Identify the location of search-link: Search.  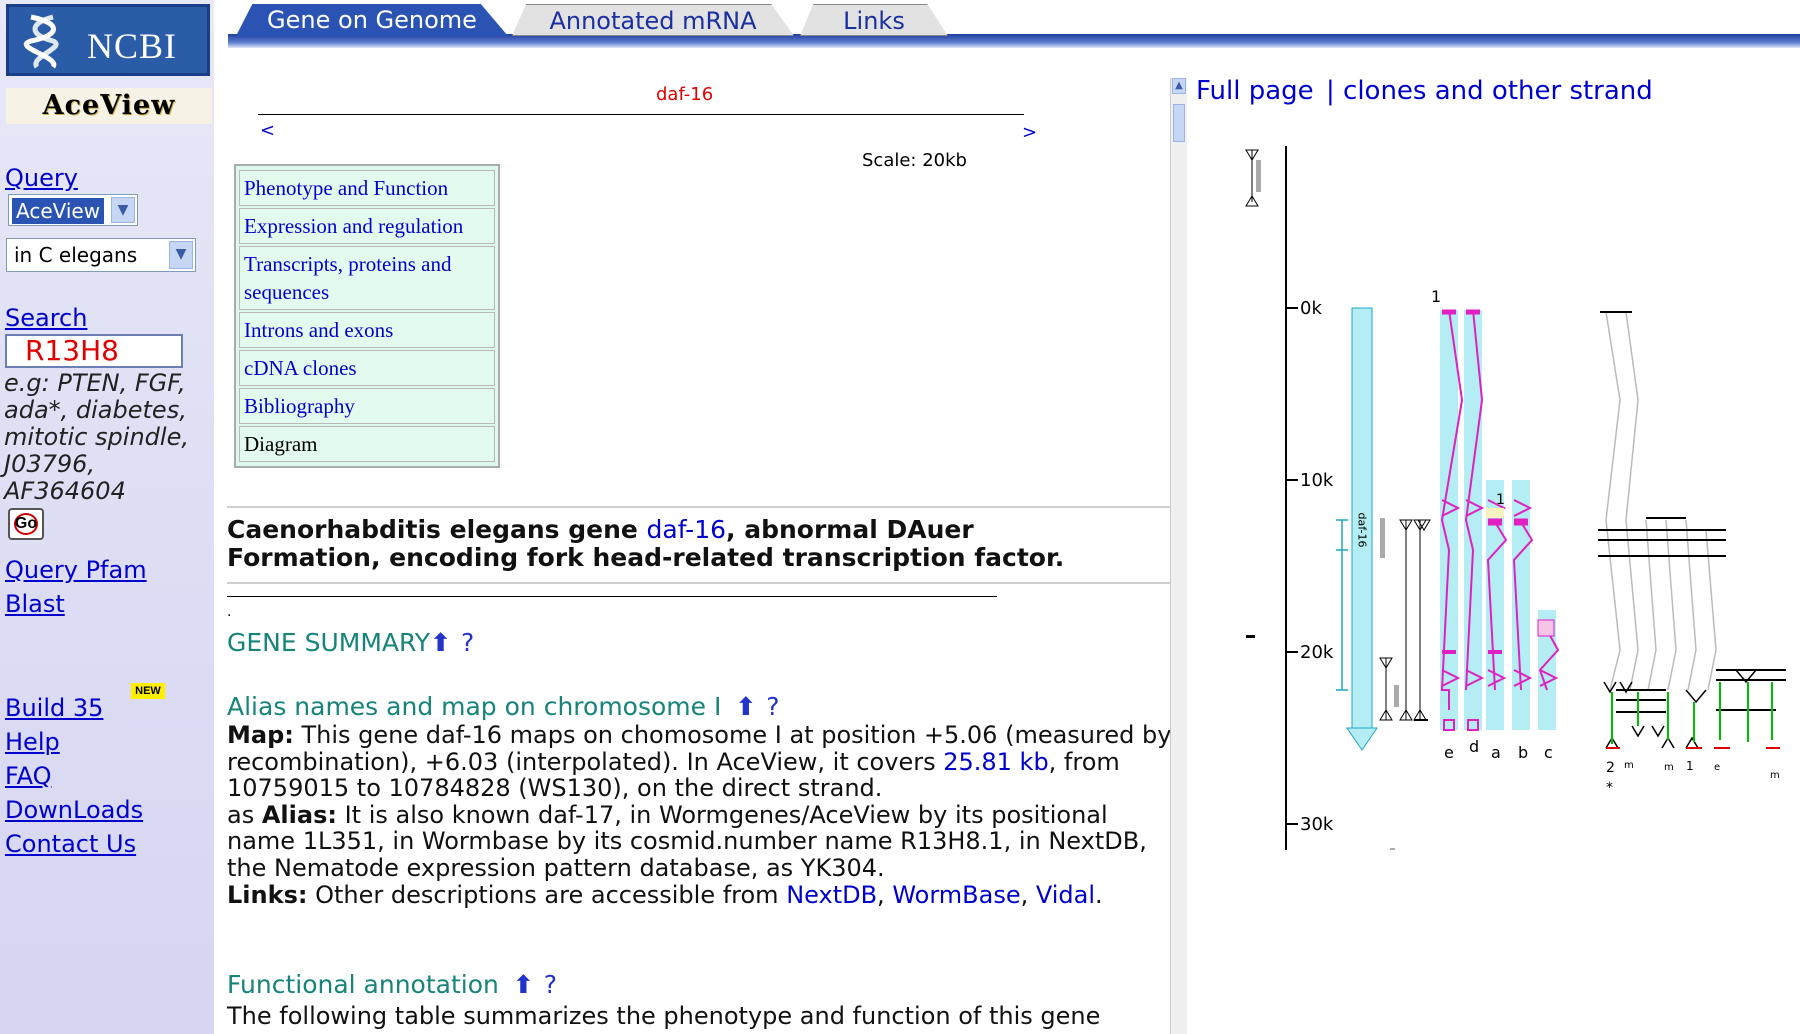
(46, 318).